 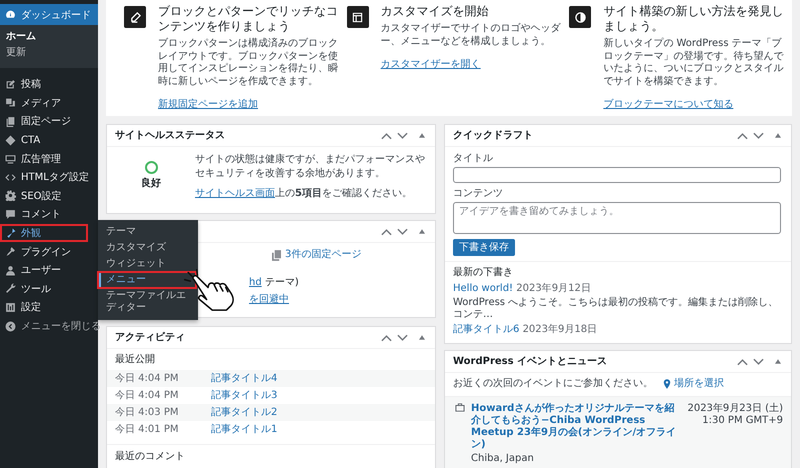 What do you see at coordinates (10, 214) in the screenshot?
I see `speech-bubble-icon` at bounding box center [10, 214].